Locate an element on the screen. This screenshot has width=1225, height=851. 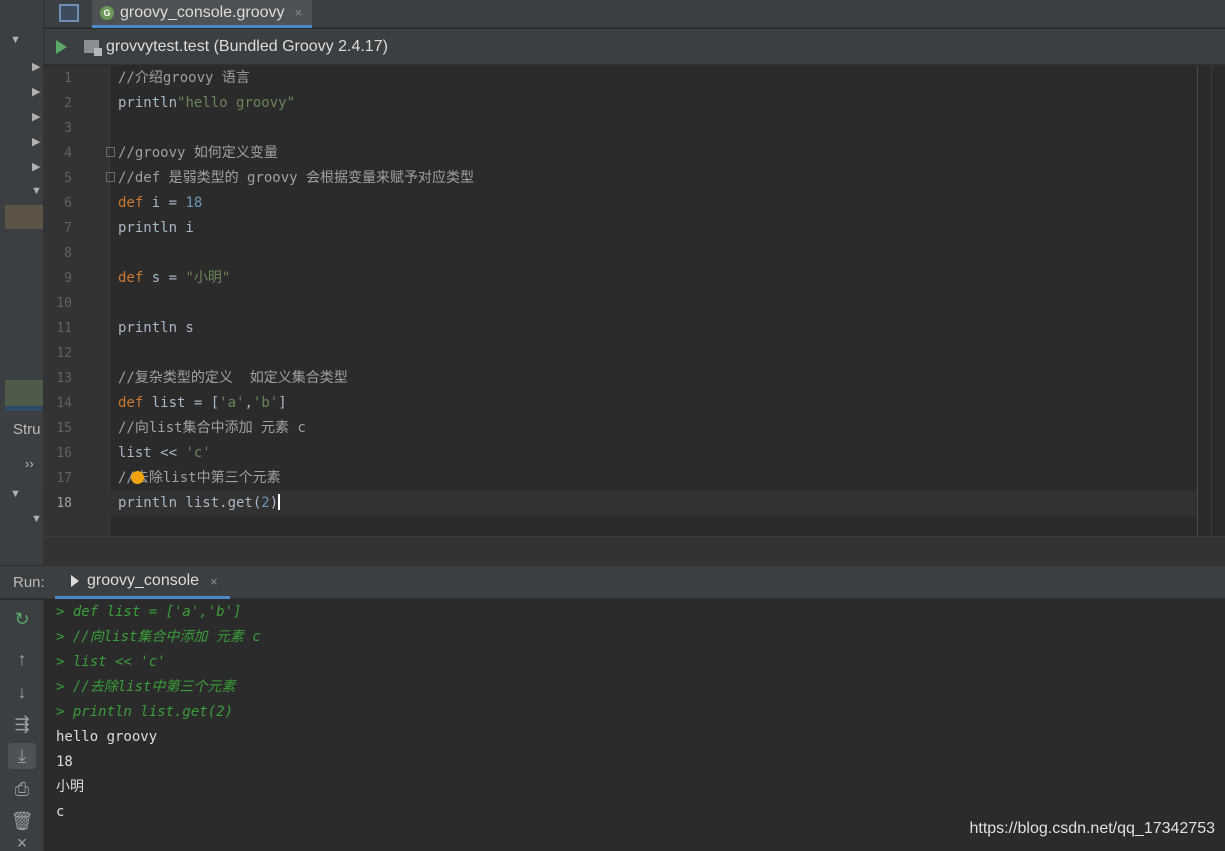
run-tool-strip: ↻ ↑ ↓ ⇶ ⤓ ⎙ 🗑 × is located at coordinates (22, 725).